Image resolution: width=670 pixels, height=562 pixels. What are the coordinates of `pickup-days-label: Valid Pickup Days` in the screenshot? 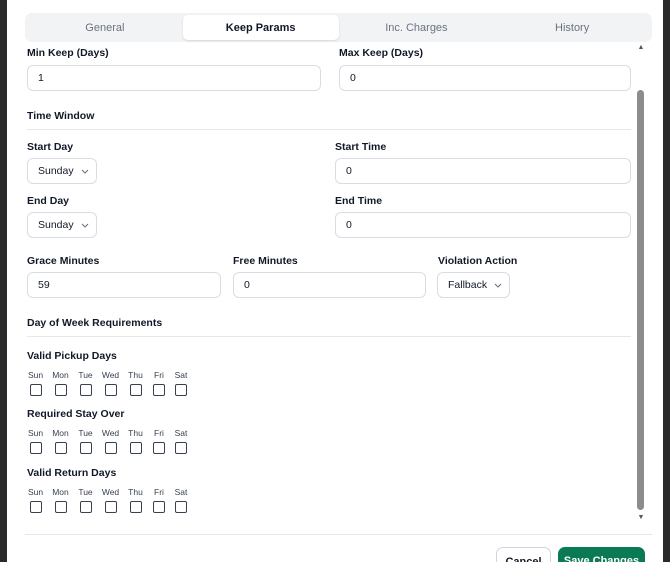 It's located at (72, 356).